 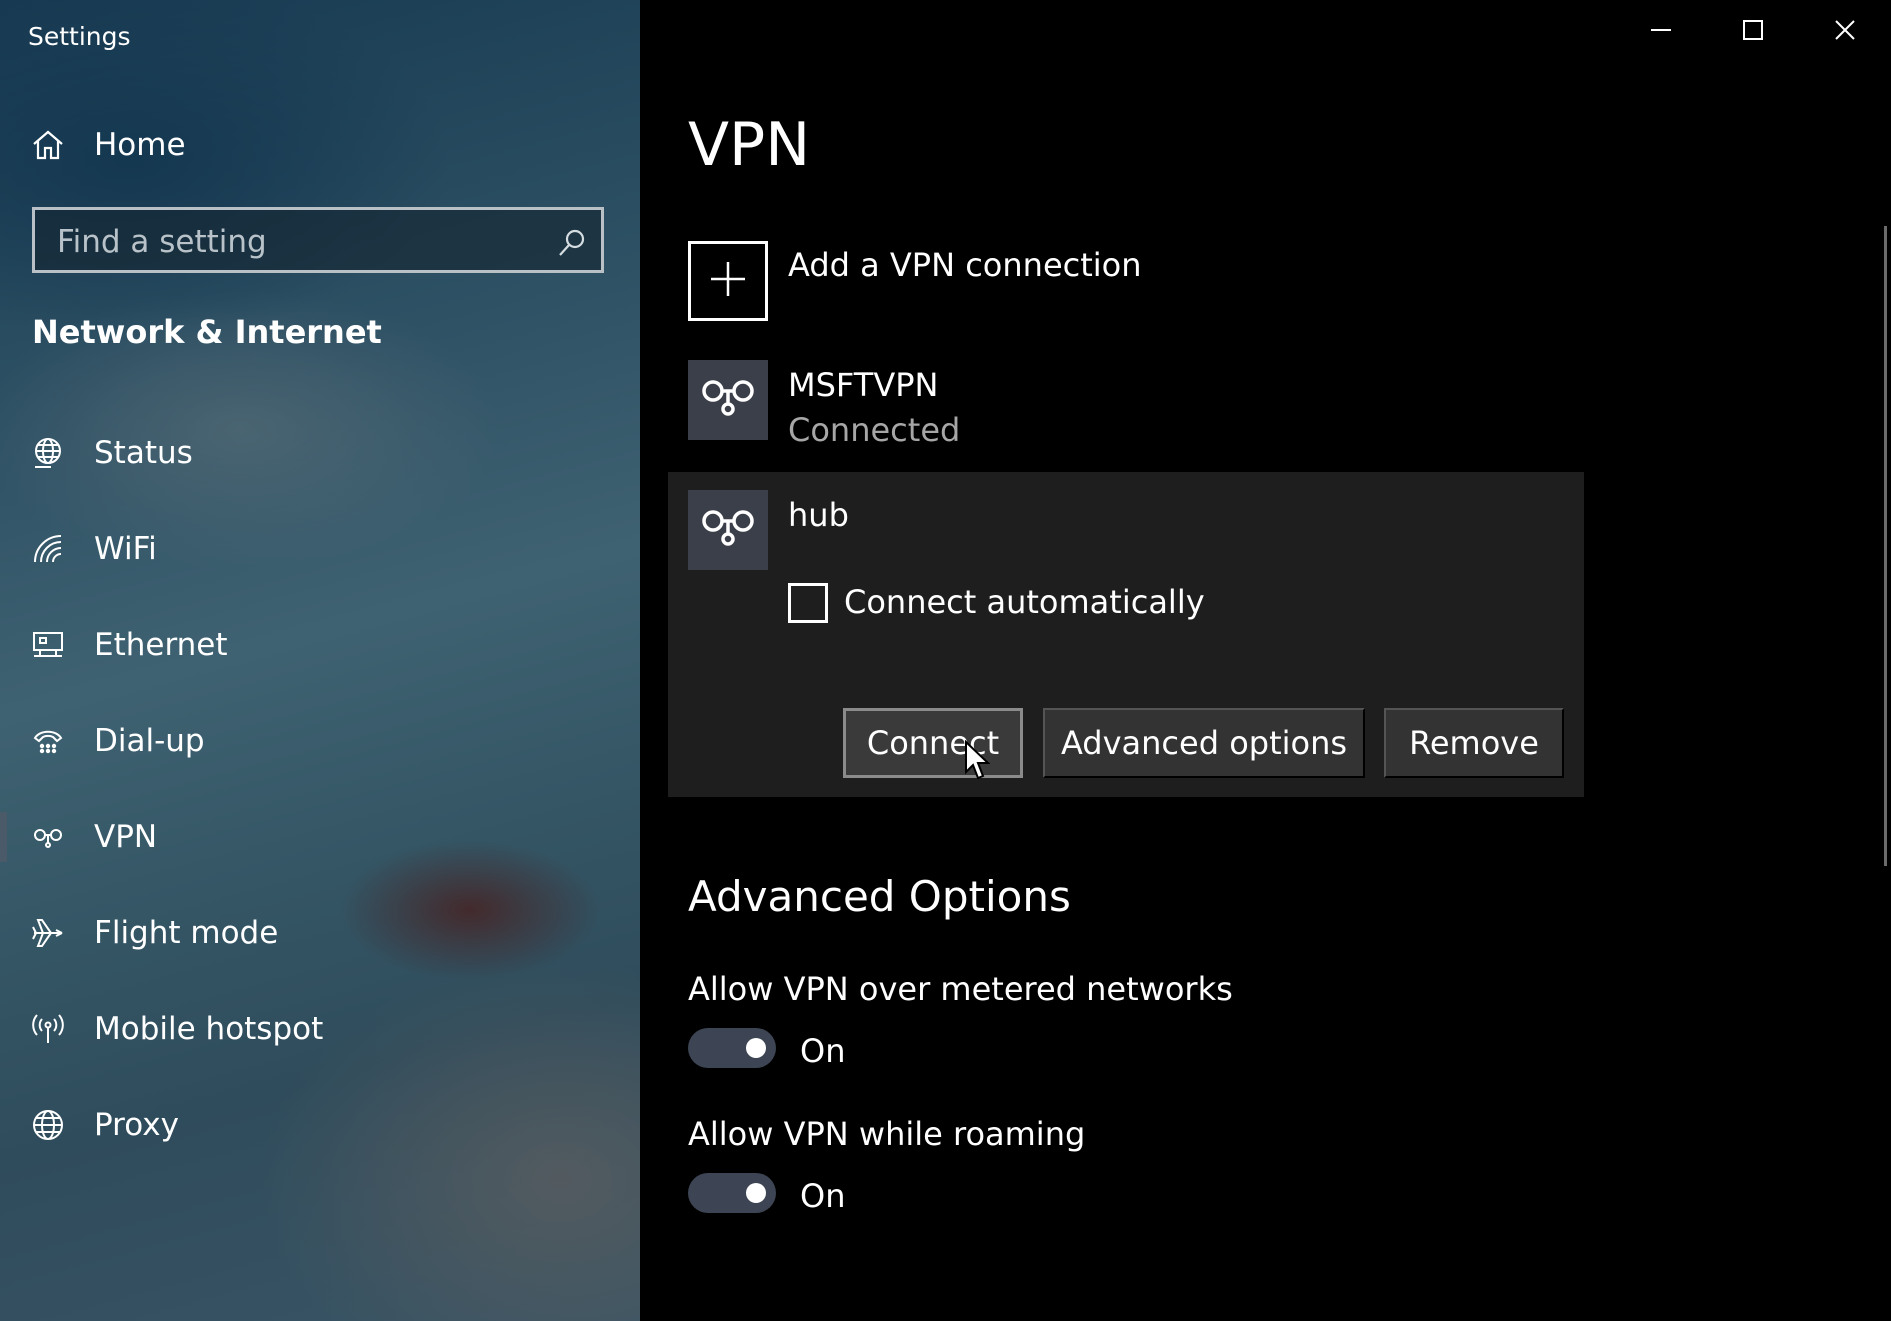 What do you see at coordinates (48, 549) in the screenshot?
I see `wifi-icon` at bounding box center [48, 549].